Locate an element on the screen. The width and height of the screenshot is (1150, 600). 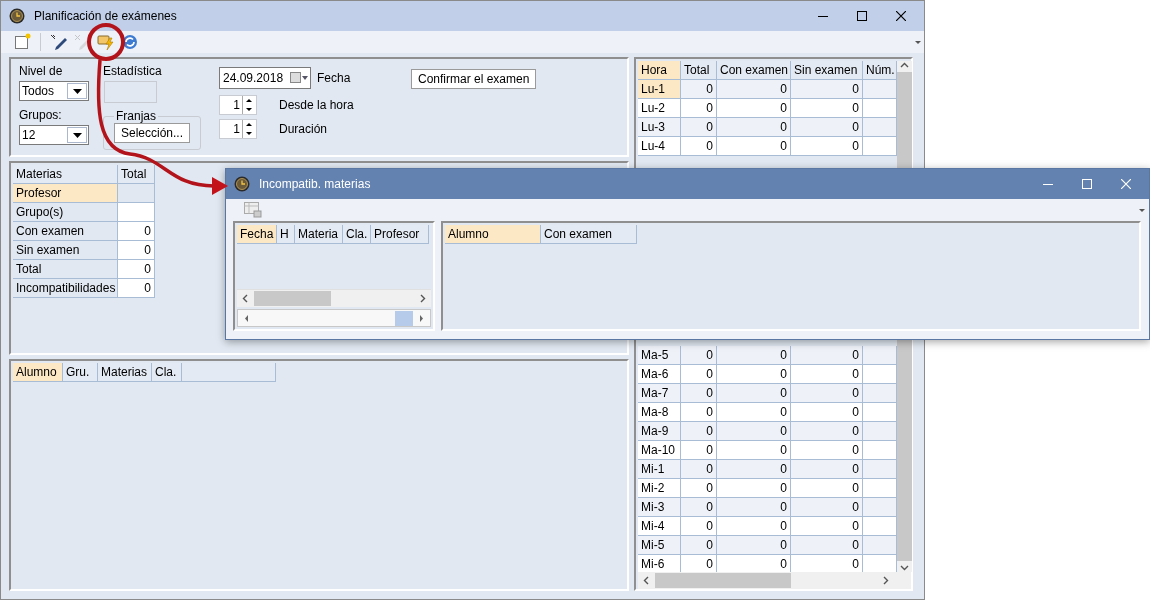
row-header-cell: Ma-9 is located at coordinates (659, 431).